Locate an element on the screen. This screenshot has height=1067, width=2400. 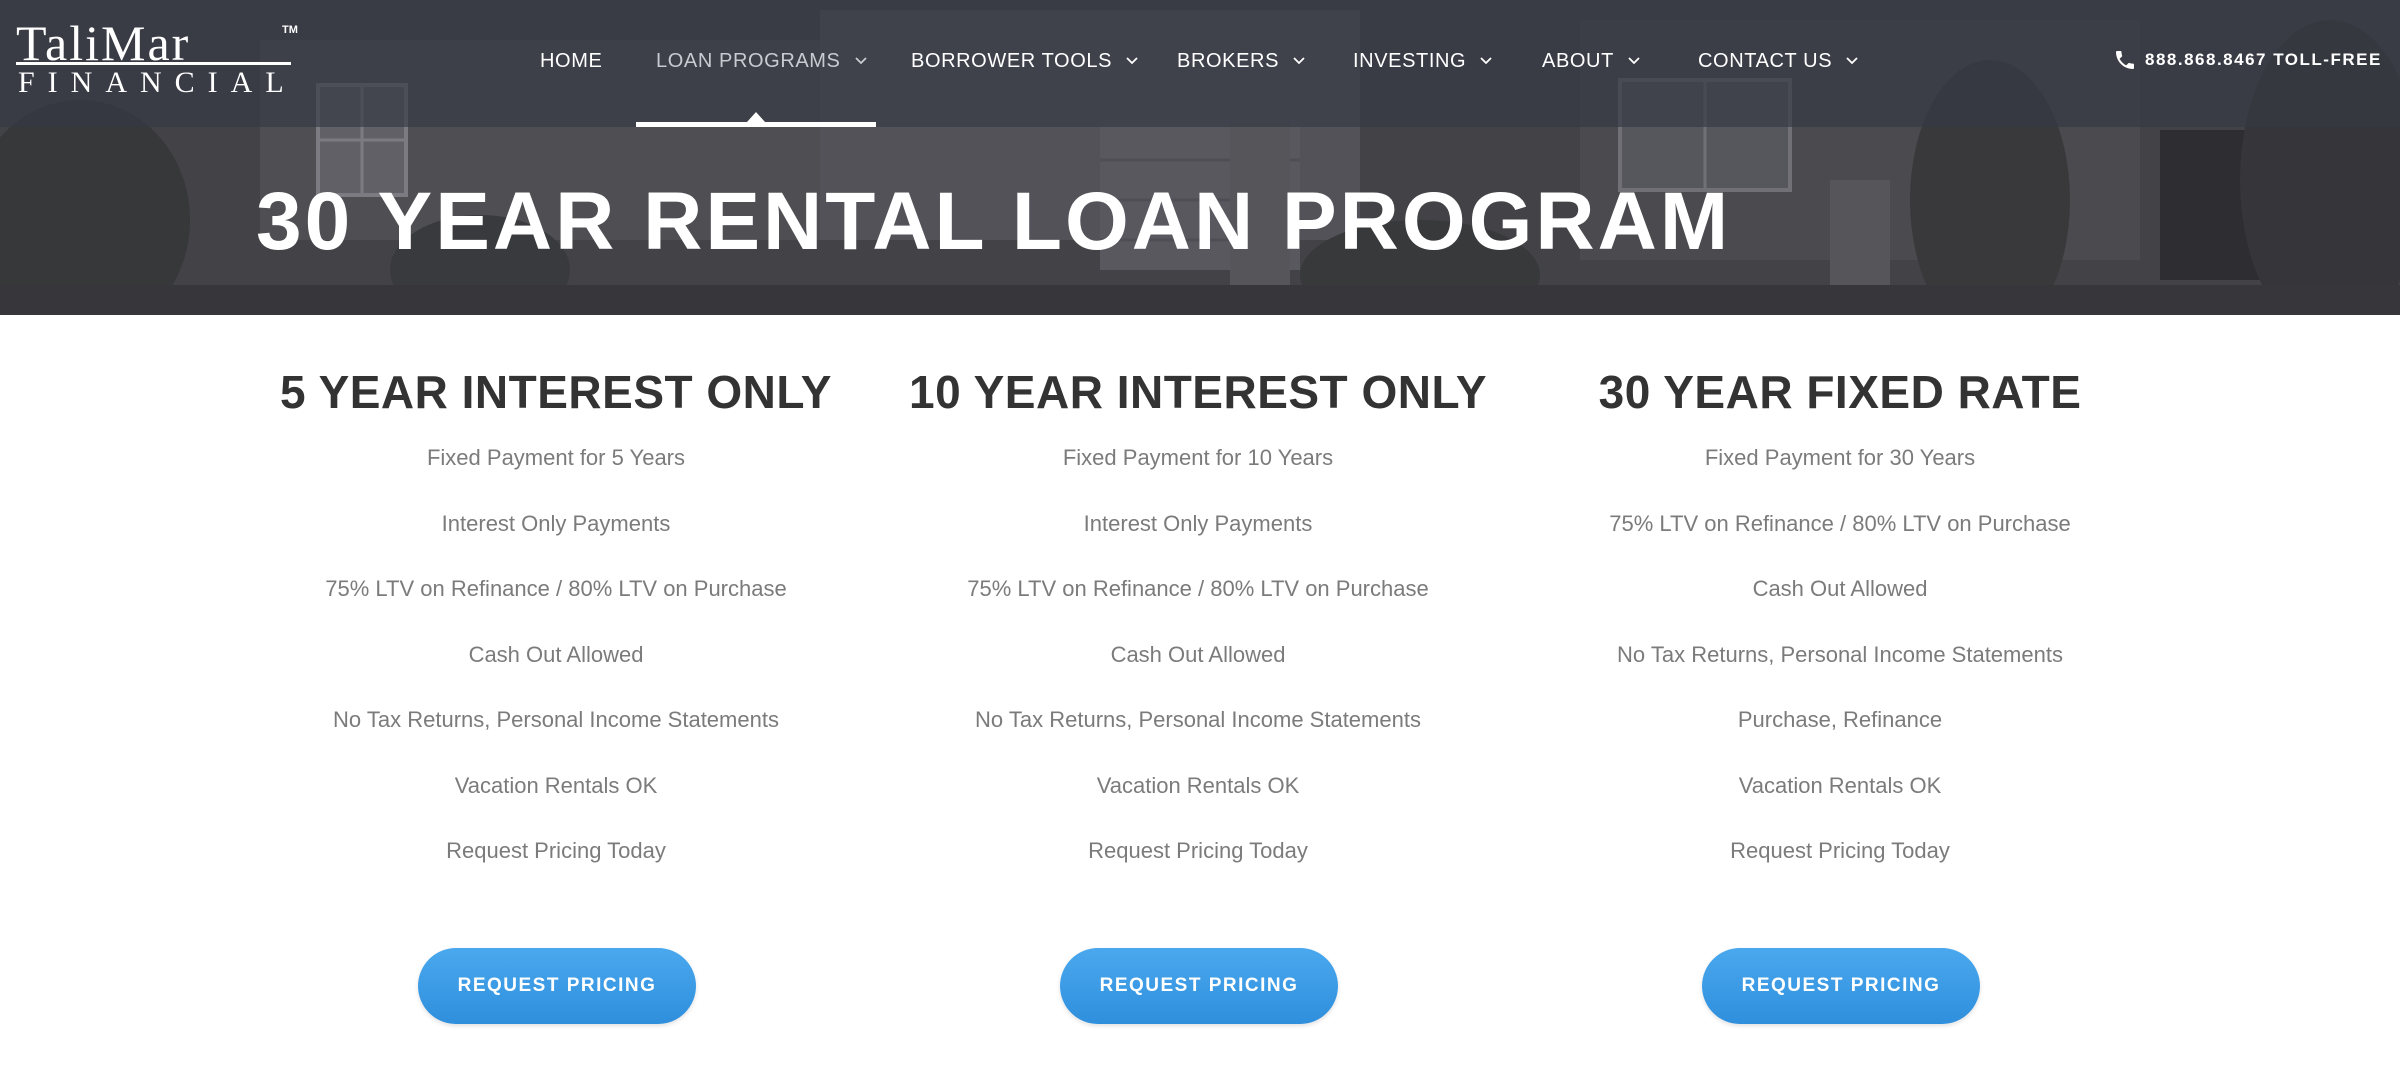
nav-item-contact-us: CONTACT US is located at coordinates (1779, 61).